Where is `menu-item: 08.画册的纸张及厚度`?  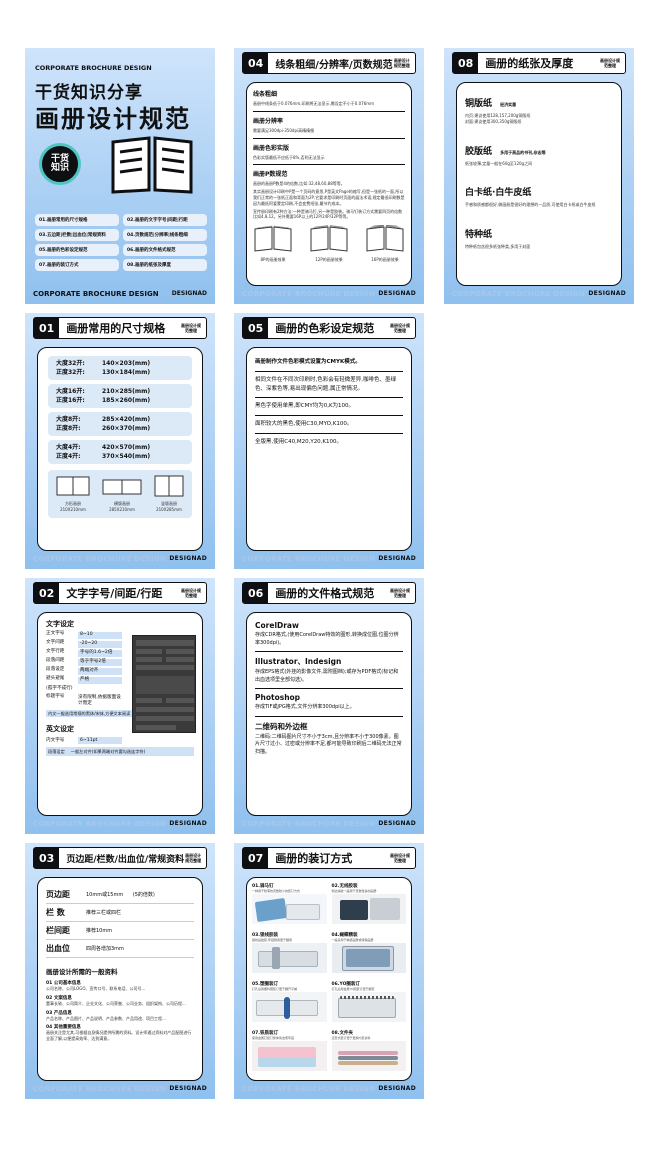 menu-item: 08.画册的纸张及厚度 is located at coordinates (165, 265).